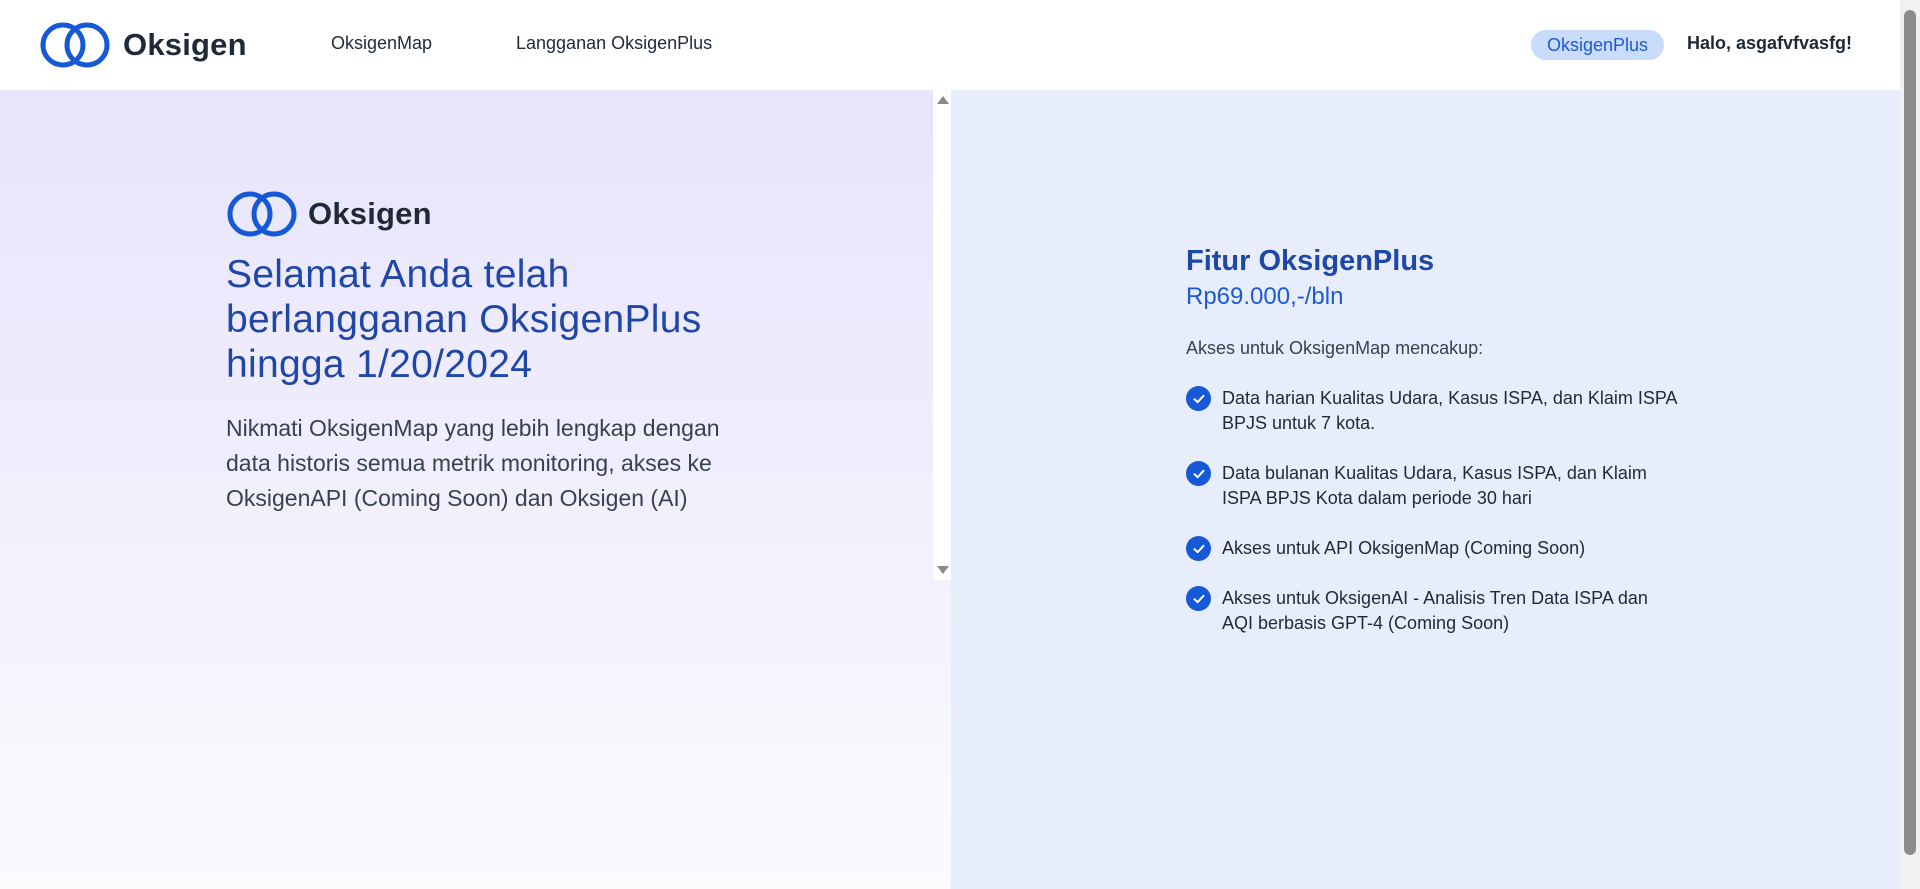 This screenshot has height=889, width=1920. What do you see at coordinates (1335, 348) in the screenshot?
I see `features-intro: Akses untuk OksigenMap mencakup:` at bounding box center [1335, 348].